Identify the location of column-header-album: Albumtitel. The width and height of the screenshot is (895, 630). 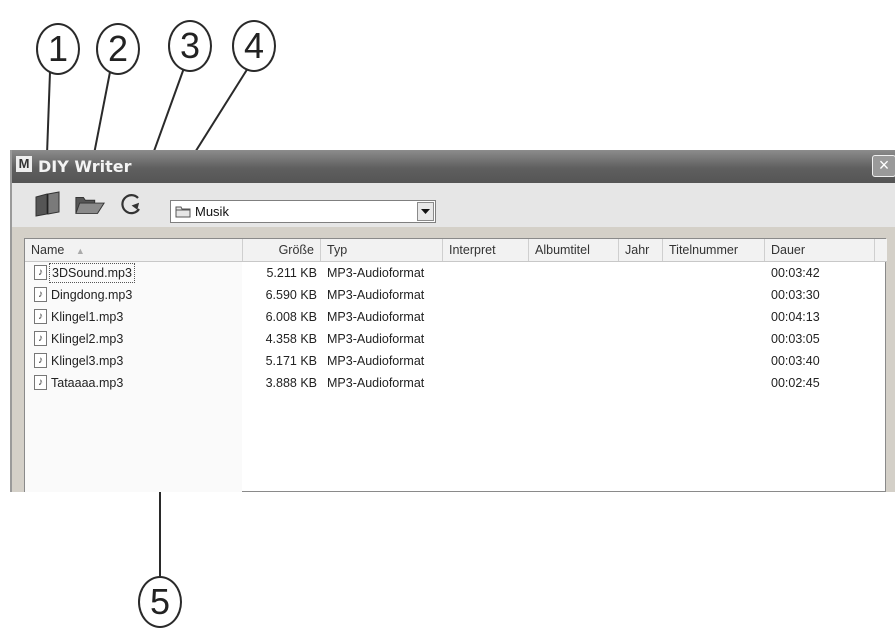
(574, 250).